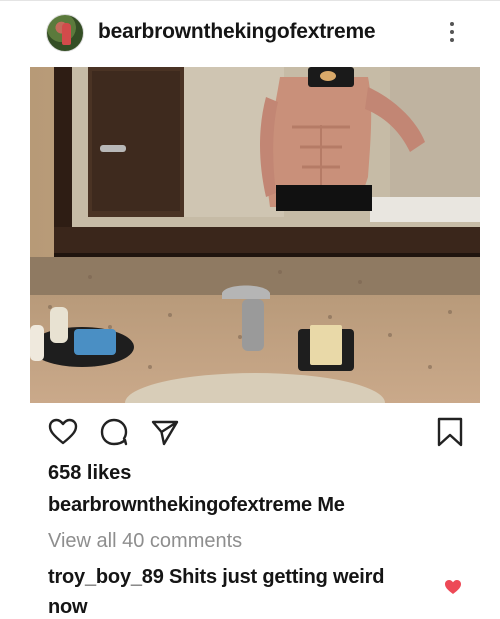 Image resolution: width=500 pixels, height=619 pixels. I want to click on heart-icon, so click(63, 432).